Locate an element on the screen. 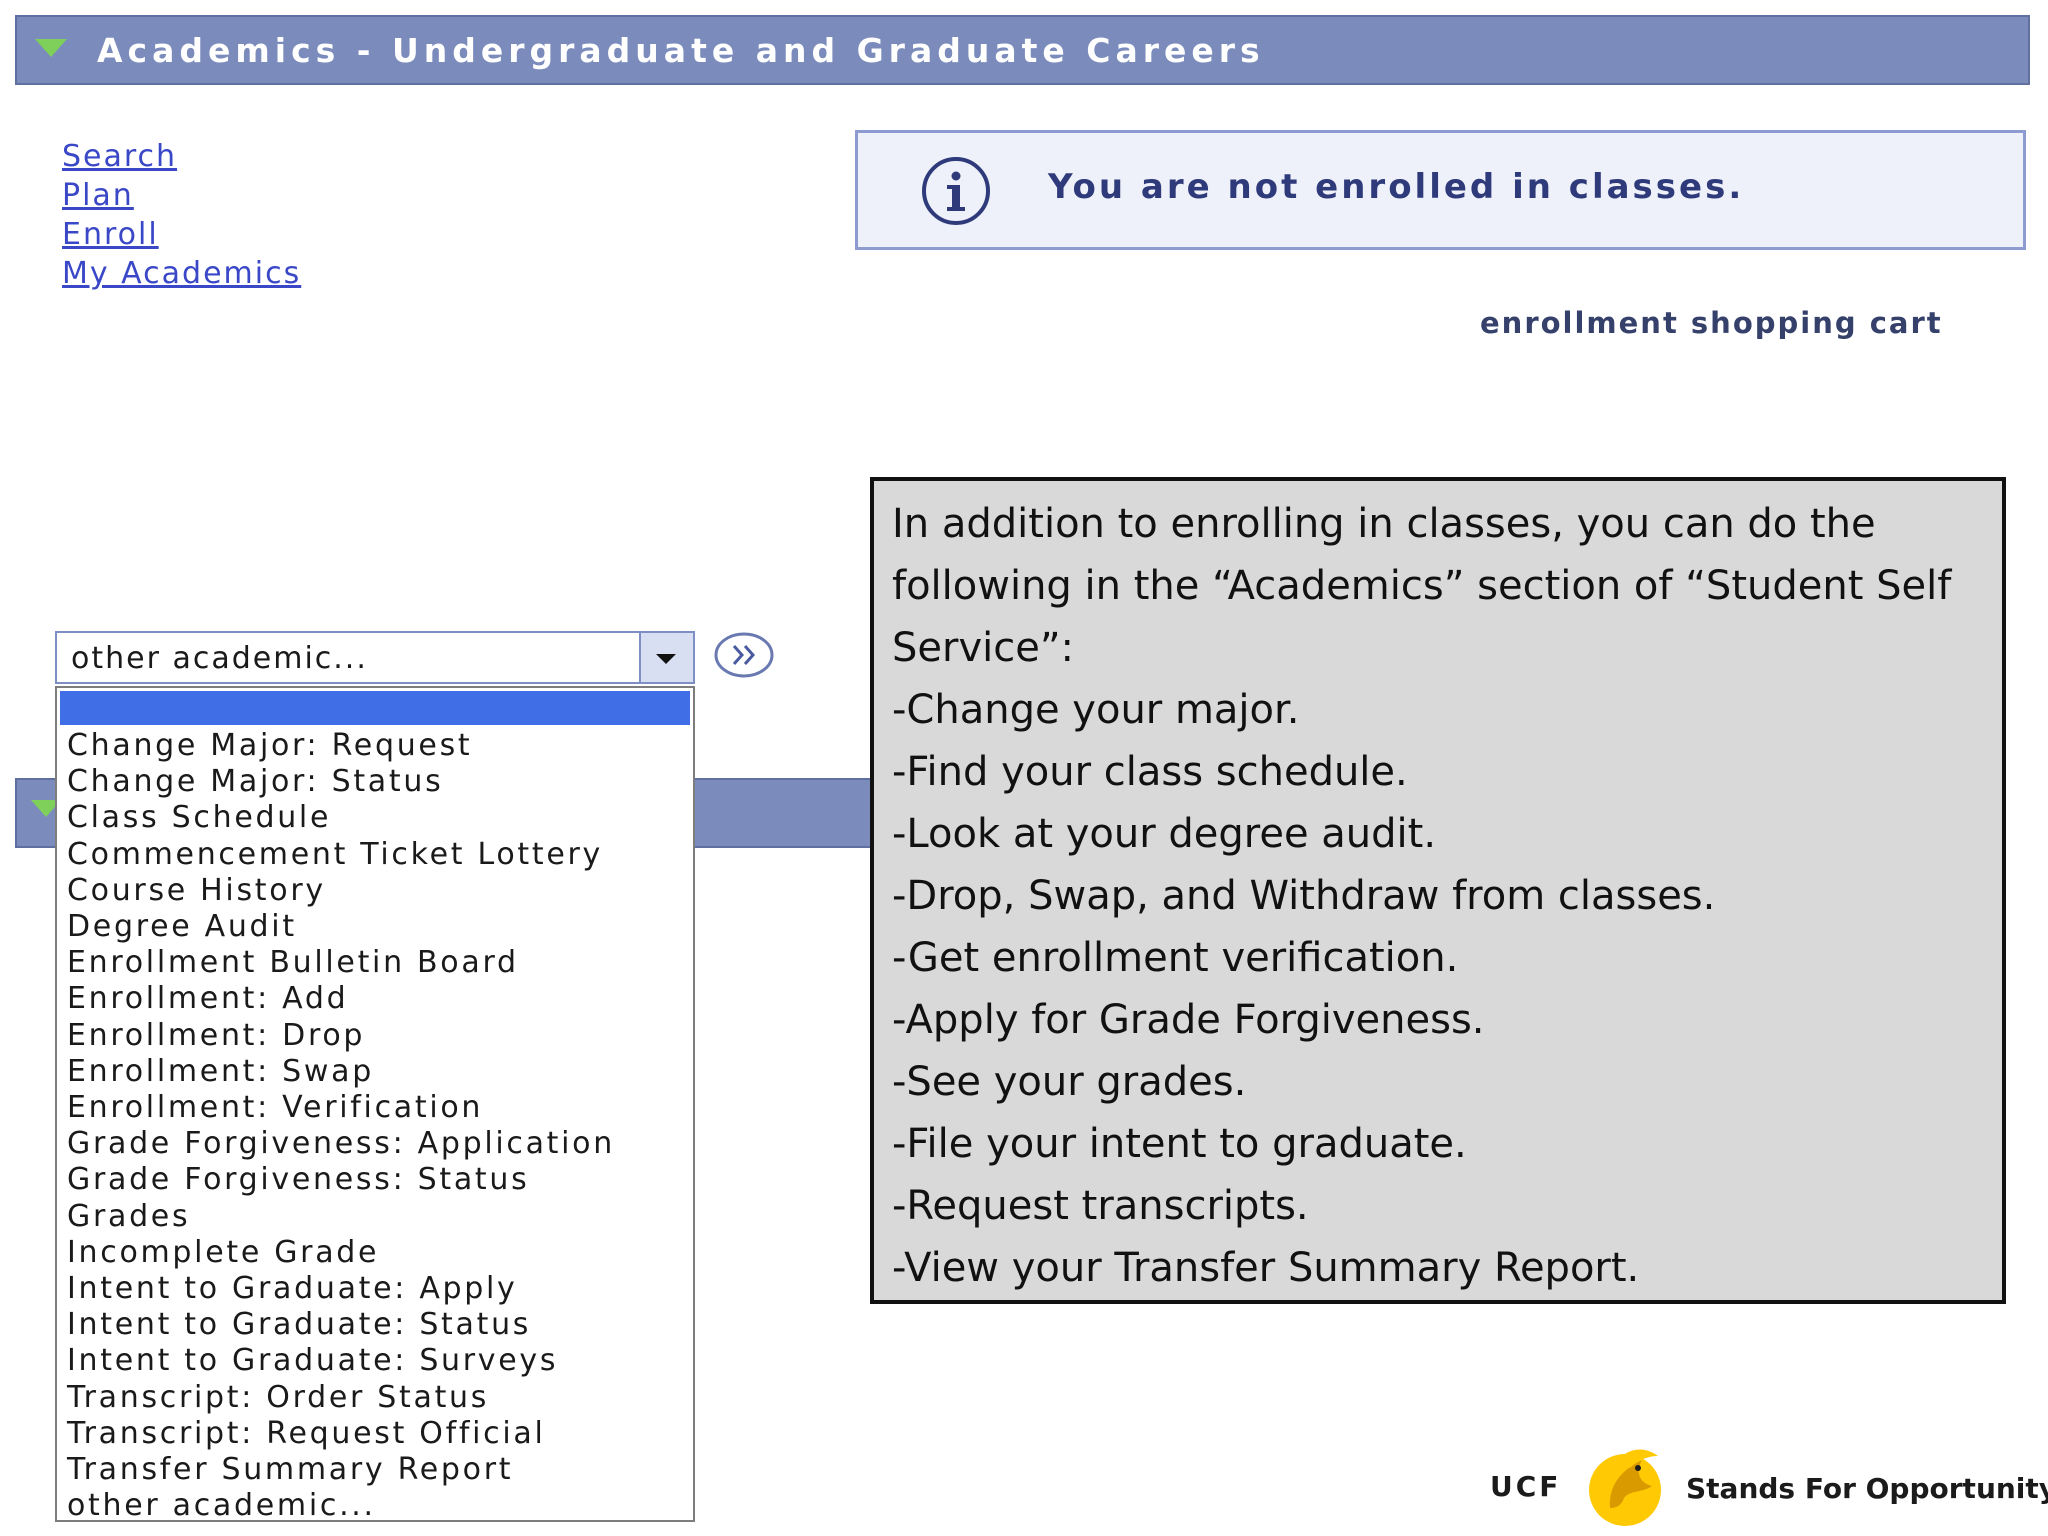  academics-nav: Search Plan Enroll My Academics is located at coordinates (181, 215).